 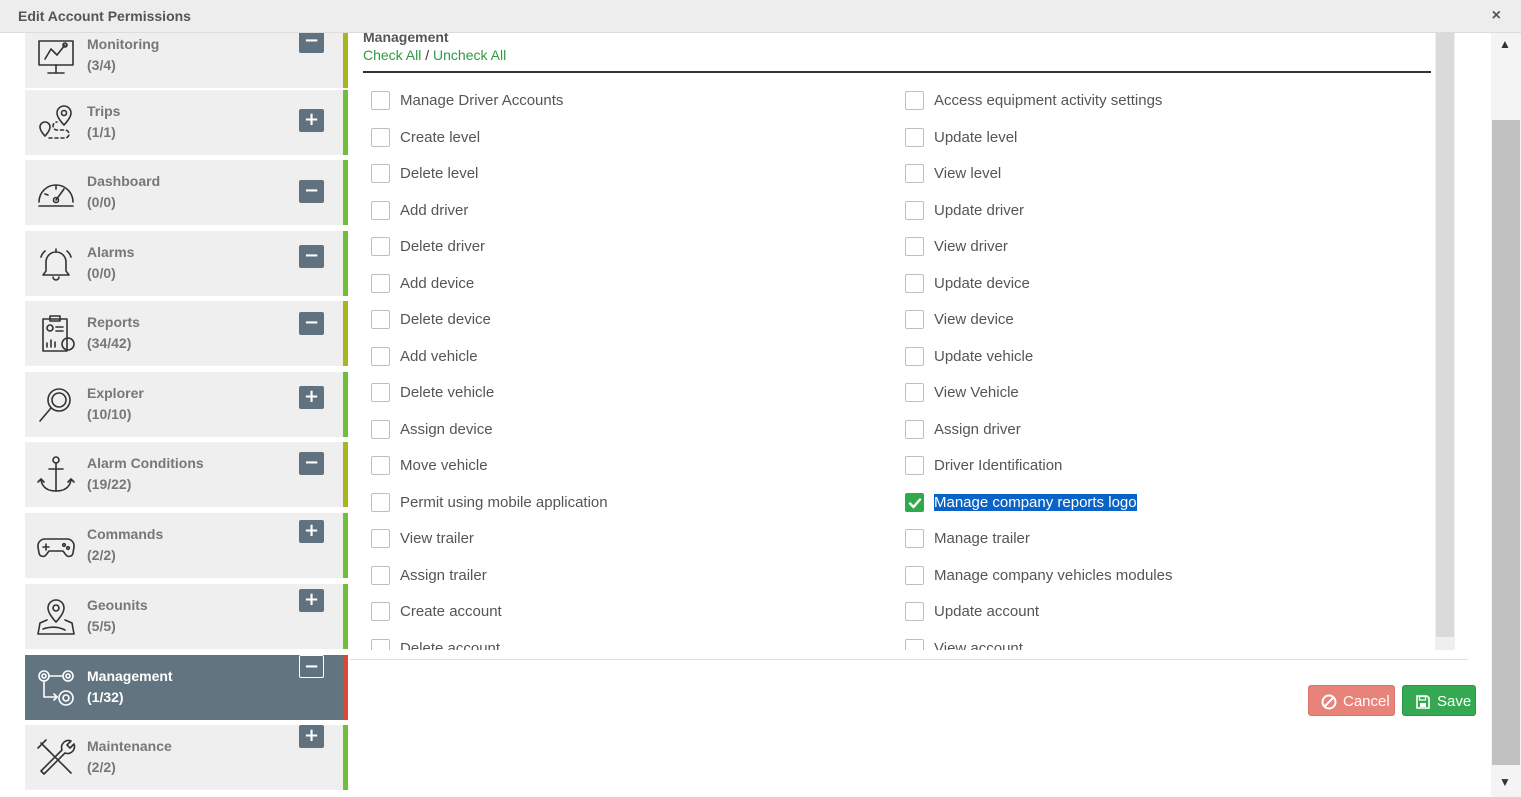 I want to click on category-count: (0/0), so click(x=101, y=202).